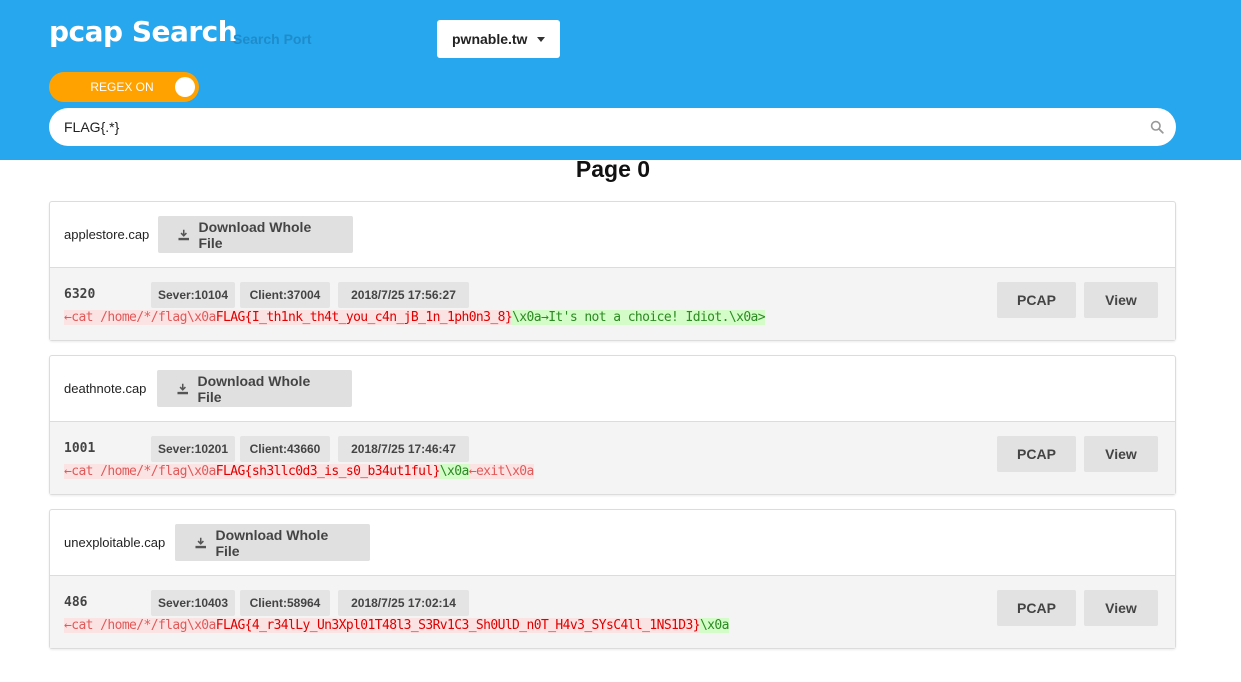 Image resolution: width=1241 pixels, height=682 pixels. What do you see at coordinates (107, 234) in the screenshot?
I see `file-name: applestore.cap` at bounding box center [107, 234].